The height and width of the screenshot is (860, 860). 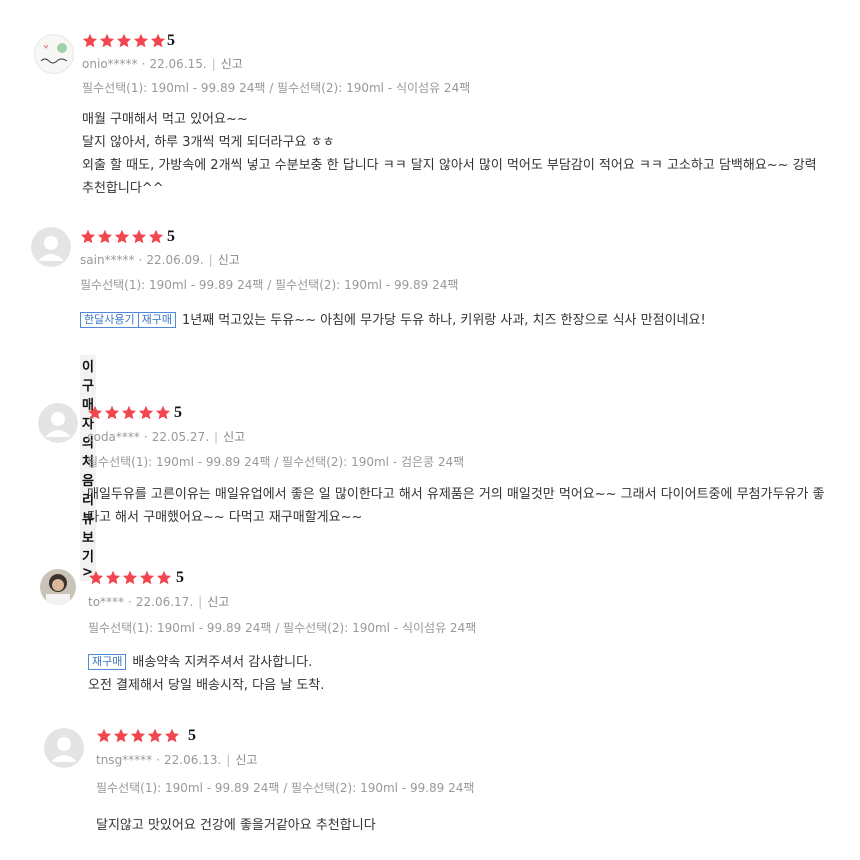 I want to click on review-date: 22.06.09., so click(x=175, y=260).